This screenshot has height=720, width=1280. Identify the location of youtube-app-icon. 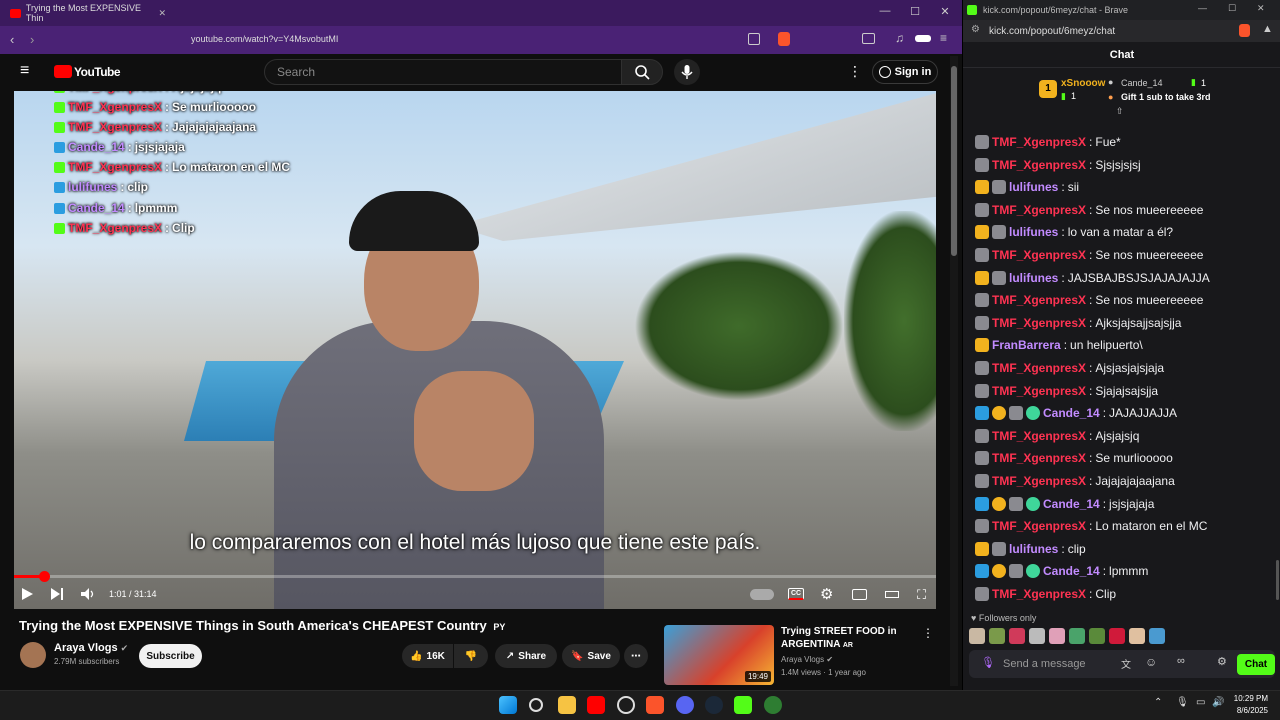
(596, 705).